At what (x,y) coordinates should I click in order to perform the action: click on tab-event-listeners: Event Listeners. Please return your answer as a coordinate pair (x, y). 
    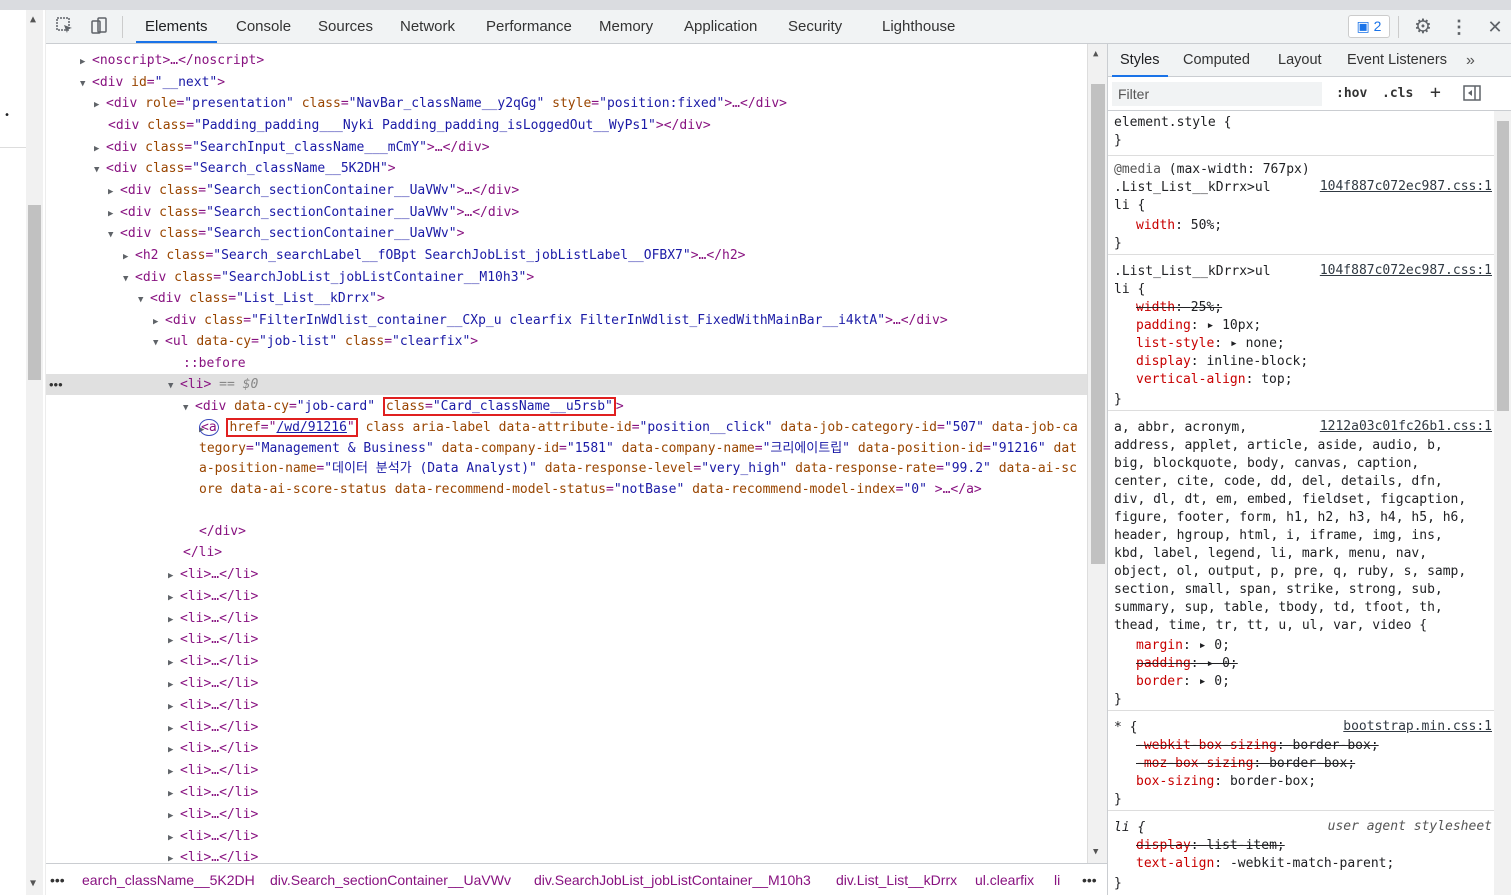
    Looking at the image, I should click on (1397, 60).